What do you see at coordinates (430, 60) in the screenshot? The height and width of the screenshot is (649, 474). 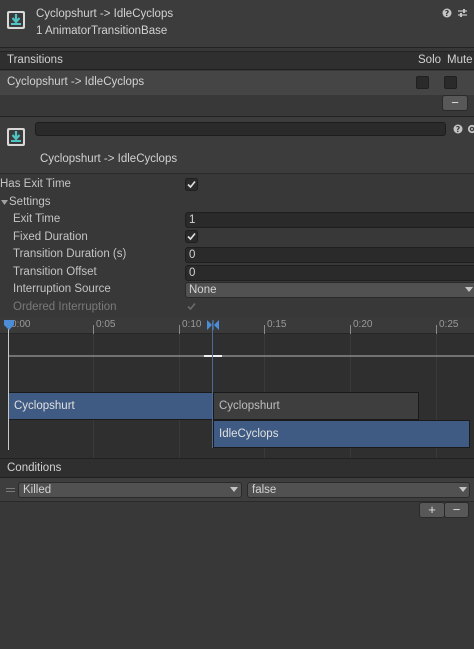 I see `solo-header-label: Solo` at bounding box center [430, 60].